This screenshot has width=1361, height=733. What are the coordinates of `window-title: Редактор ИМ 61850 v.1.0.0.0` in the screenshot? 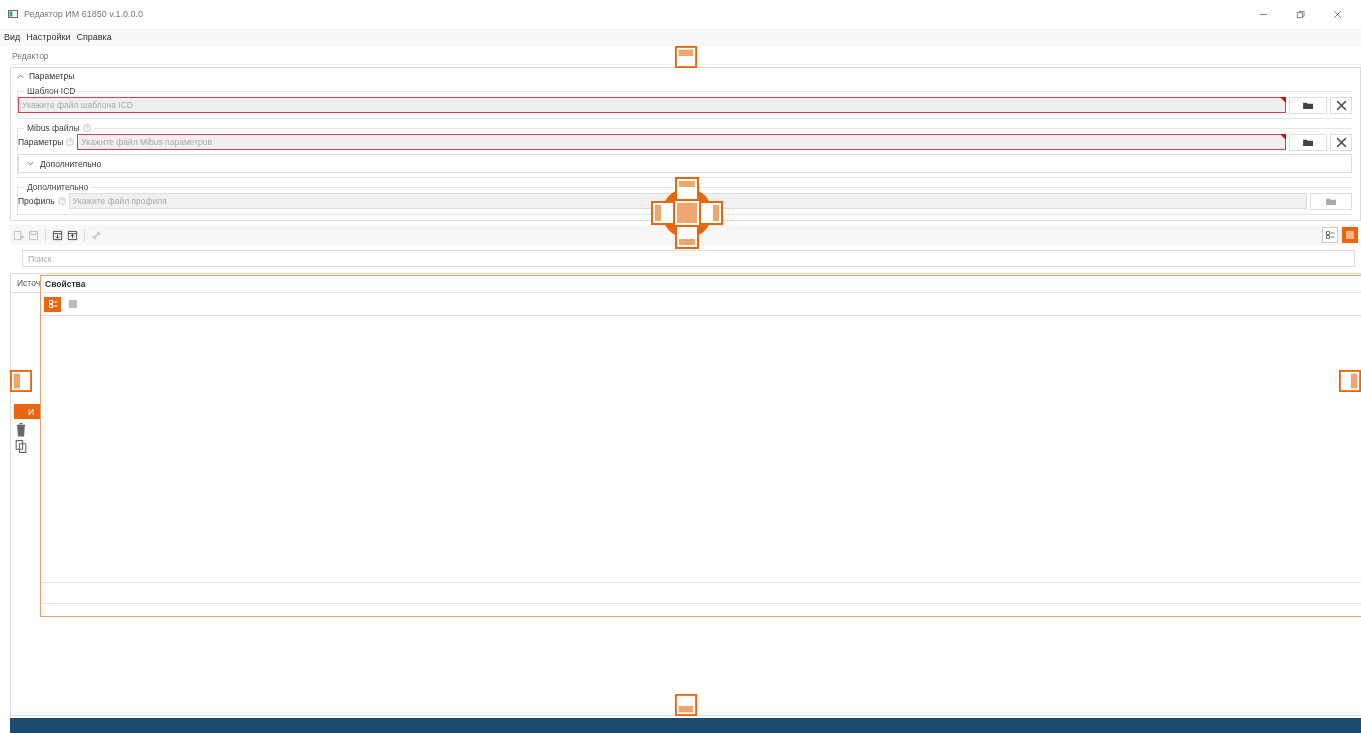 It's located at (84, 14).